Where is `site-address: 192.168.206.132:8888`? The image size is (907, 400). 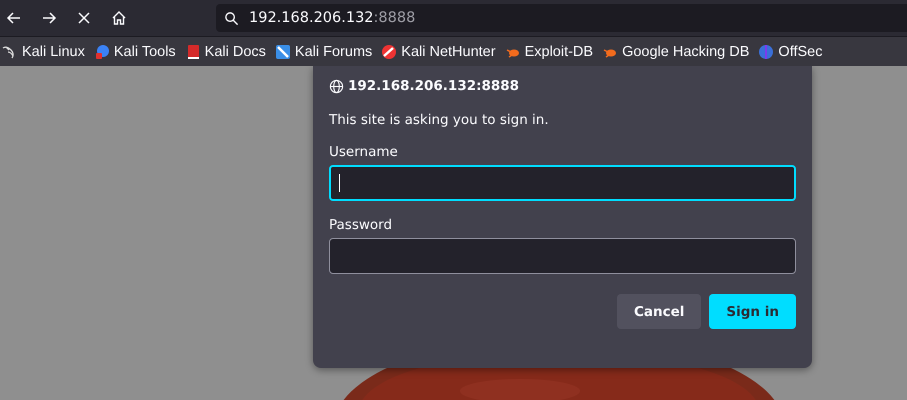 site-address: 192.168.206.132:8888 is located at coordinates (434, 86).